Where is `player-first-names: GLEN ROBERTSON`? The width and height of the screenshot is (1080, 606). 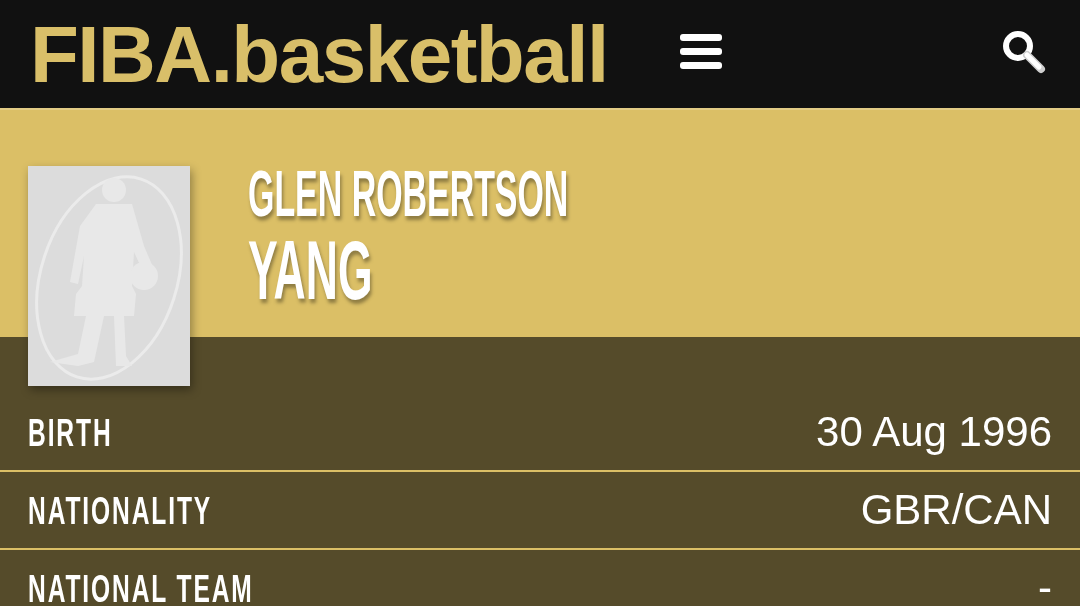
player-first-names: GLEN ROBERTSON is located at coordinates (408, 194).